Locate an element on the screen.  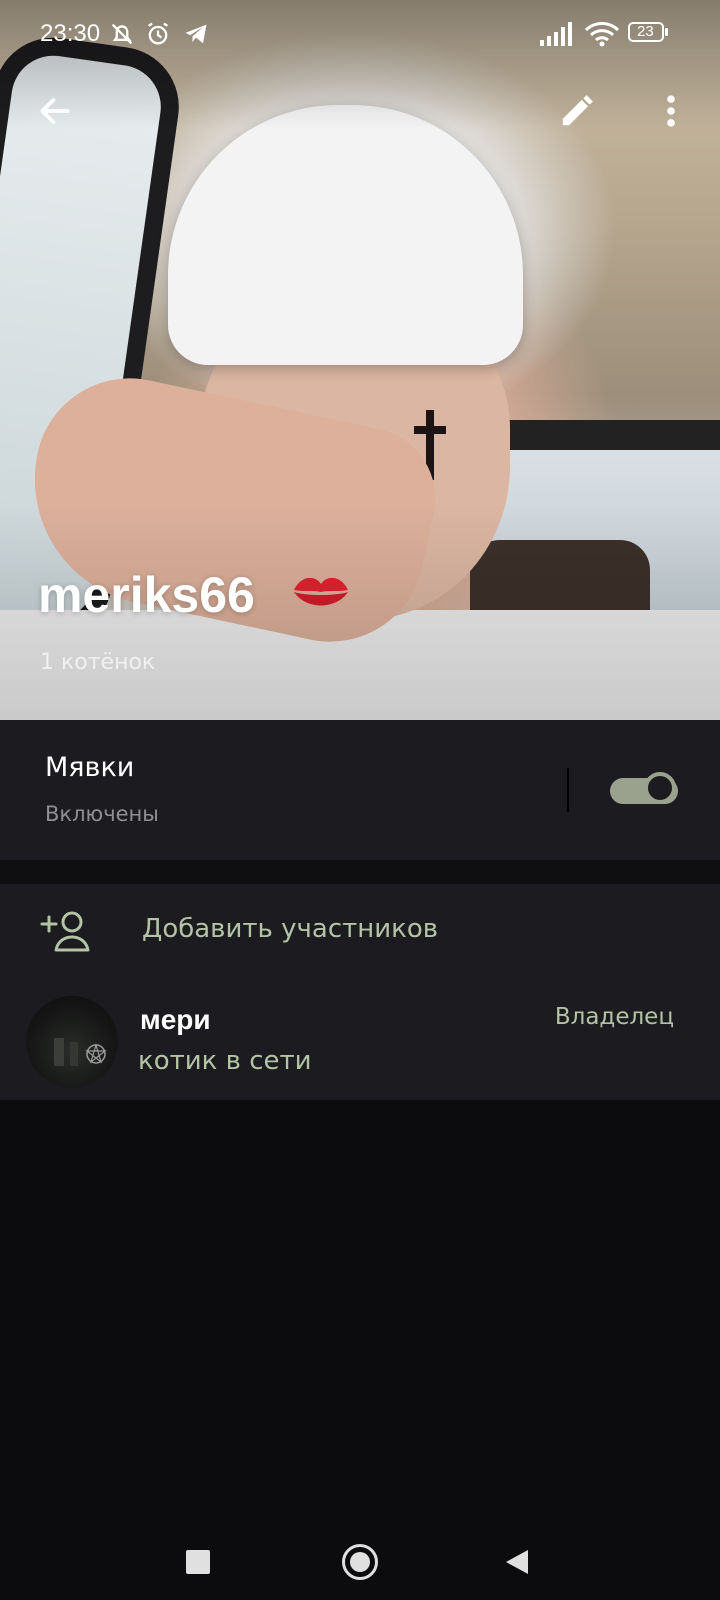
member-role: Владелец is located at coordinates (614, 1017).